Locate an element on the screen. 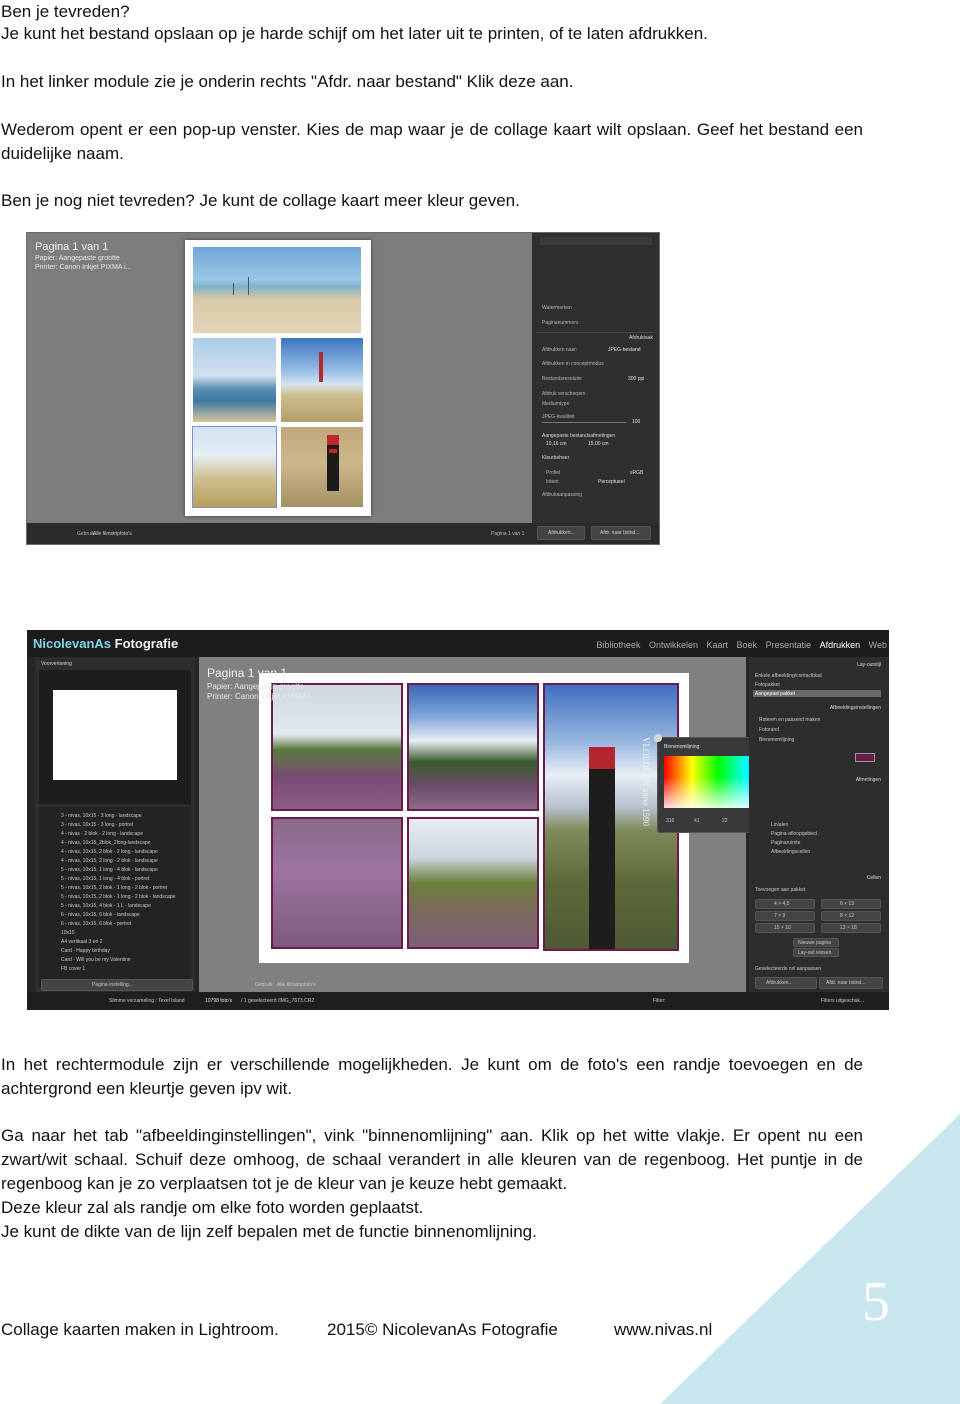  photo-heath-path is located at coordinates (473, 883).